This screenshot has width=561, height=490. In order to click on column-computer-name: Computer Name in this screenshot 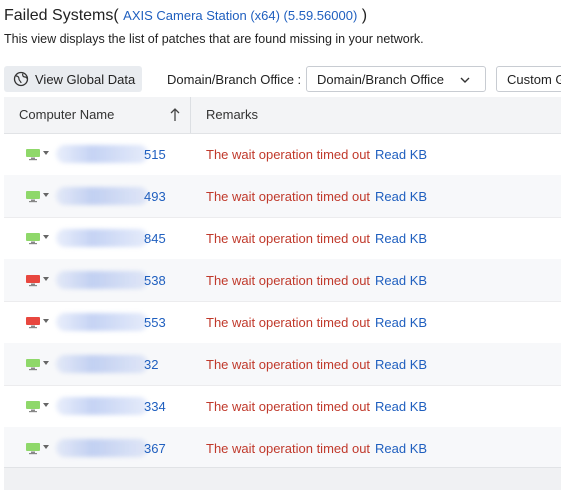, I will do `click(66, 114)`.